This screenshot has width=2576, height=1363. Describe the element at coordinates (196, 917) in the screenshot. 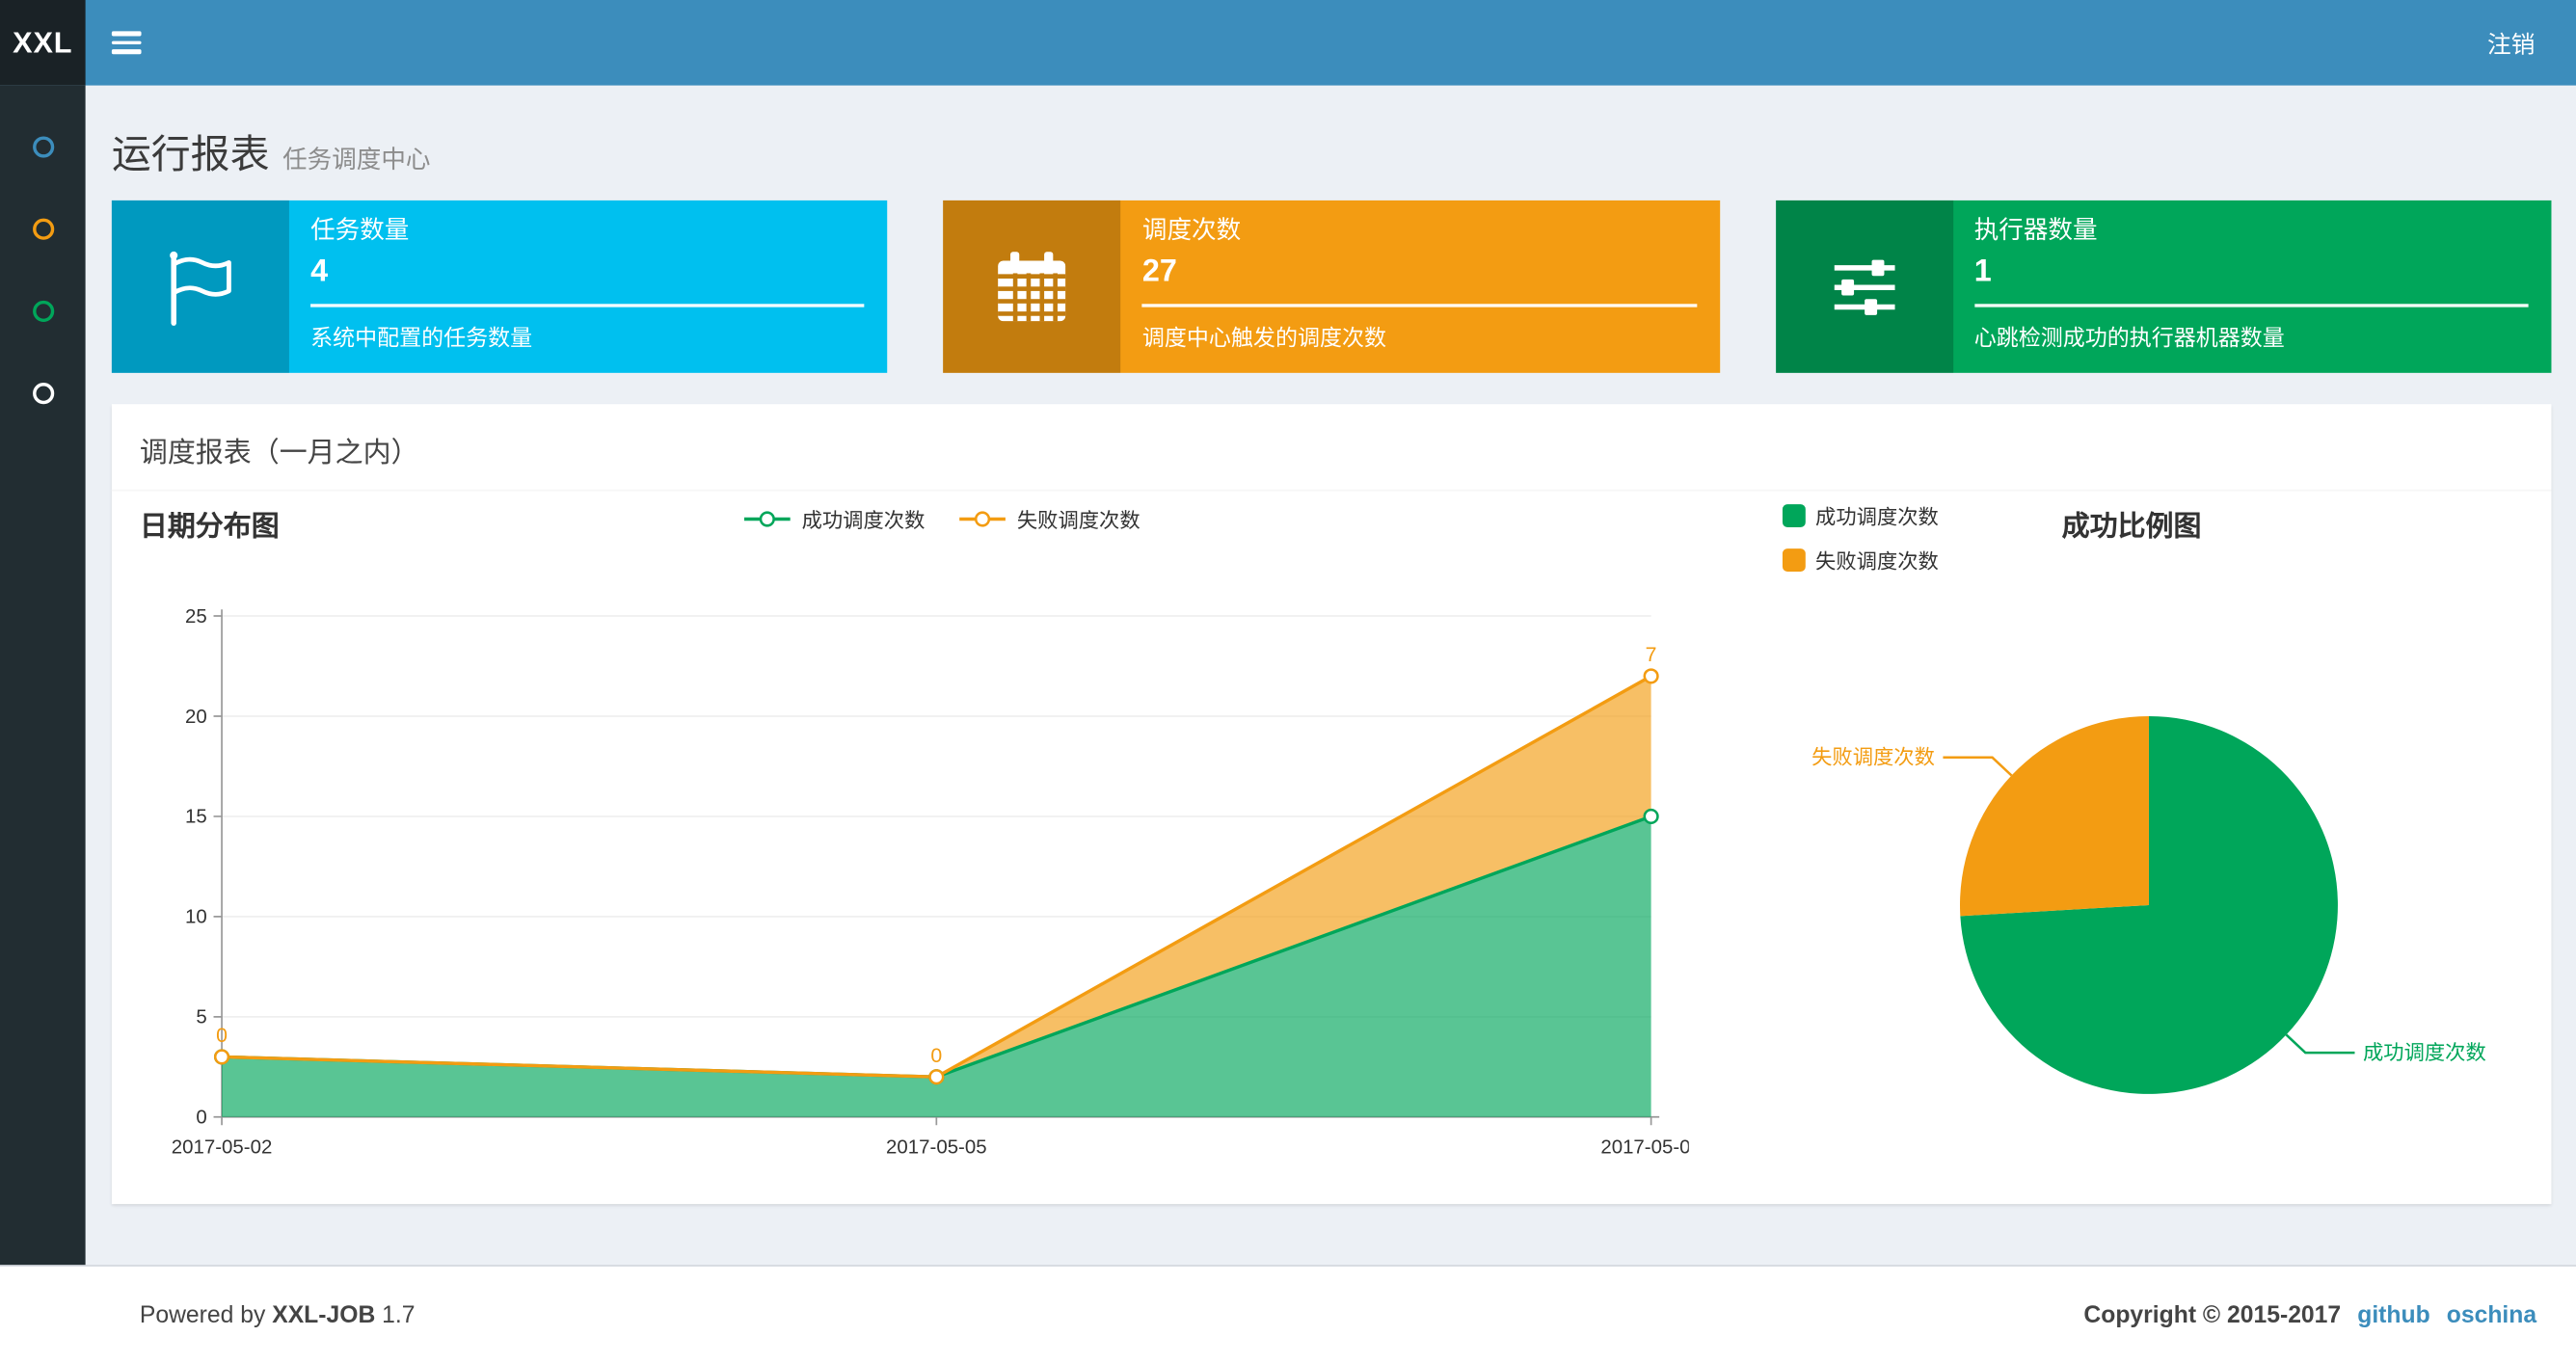

I see `svg-text: 10` at that location.